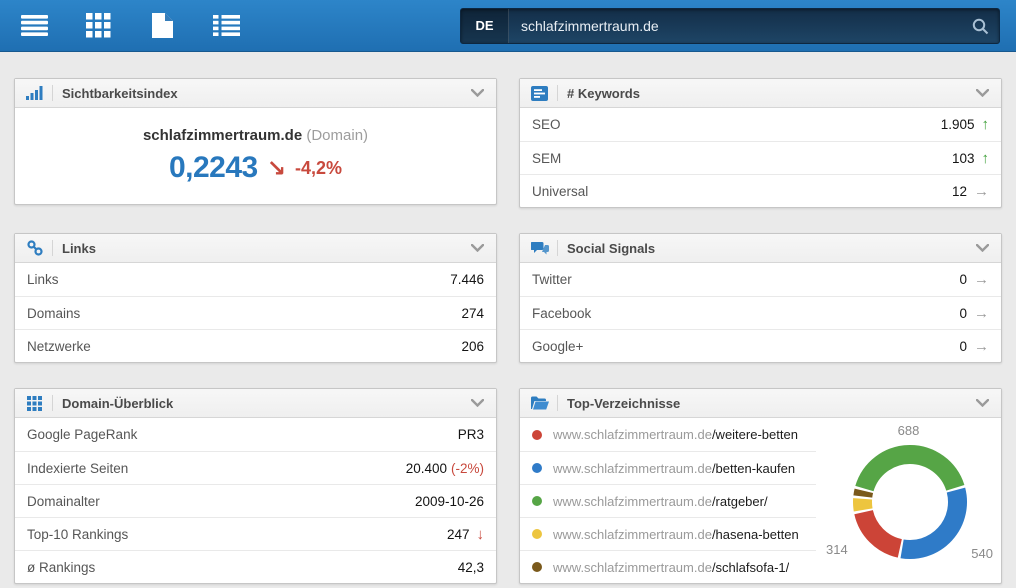 The height and width of the screenshot is (588, 1016). What do you see at coordinates (547, 158) in the screenshot?
I see `row-label: SEM` at bounding box center [547, 158].